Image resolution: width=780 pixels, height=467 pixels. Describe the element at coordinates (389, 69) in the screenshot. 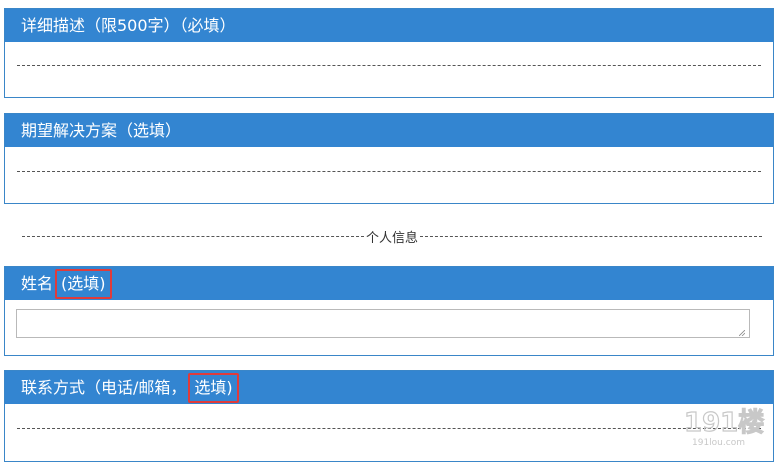

I see `description-input-area` at that location.